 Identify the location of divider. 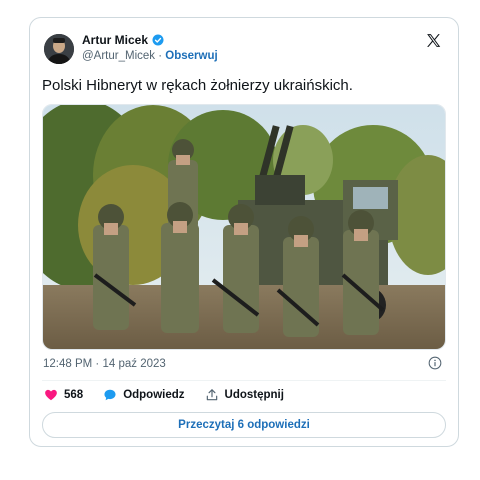
(244, 380).